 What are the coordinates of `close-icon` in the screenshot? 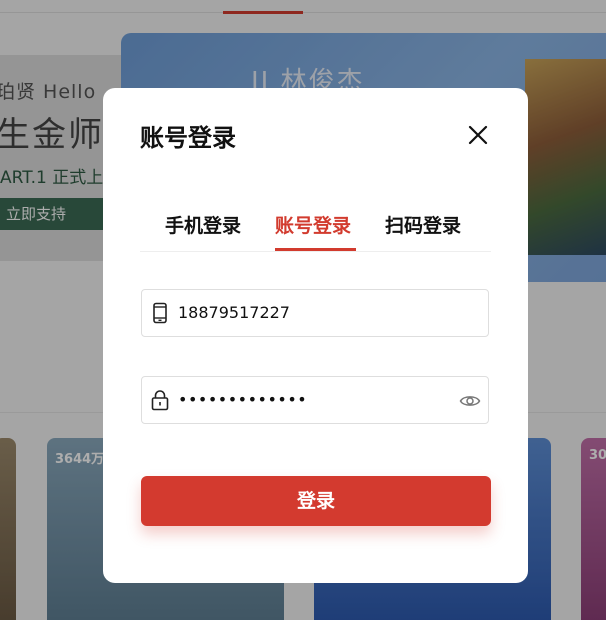 It's located at (478, 135).